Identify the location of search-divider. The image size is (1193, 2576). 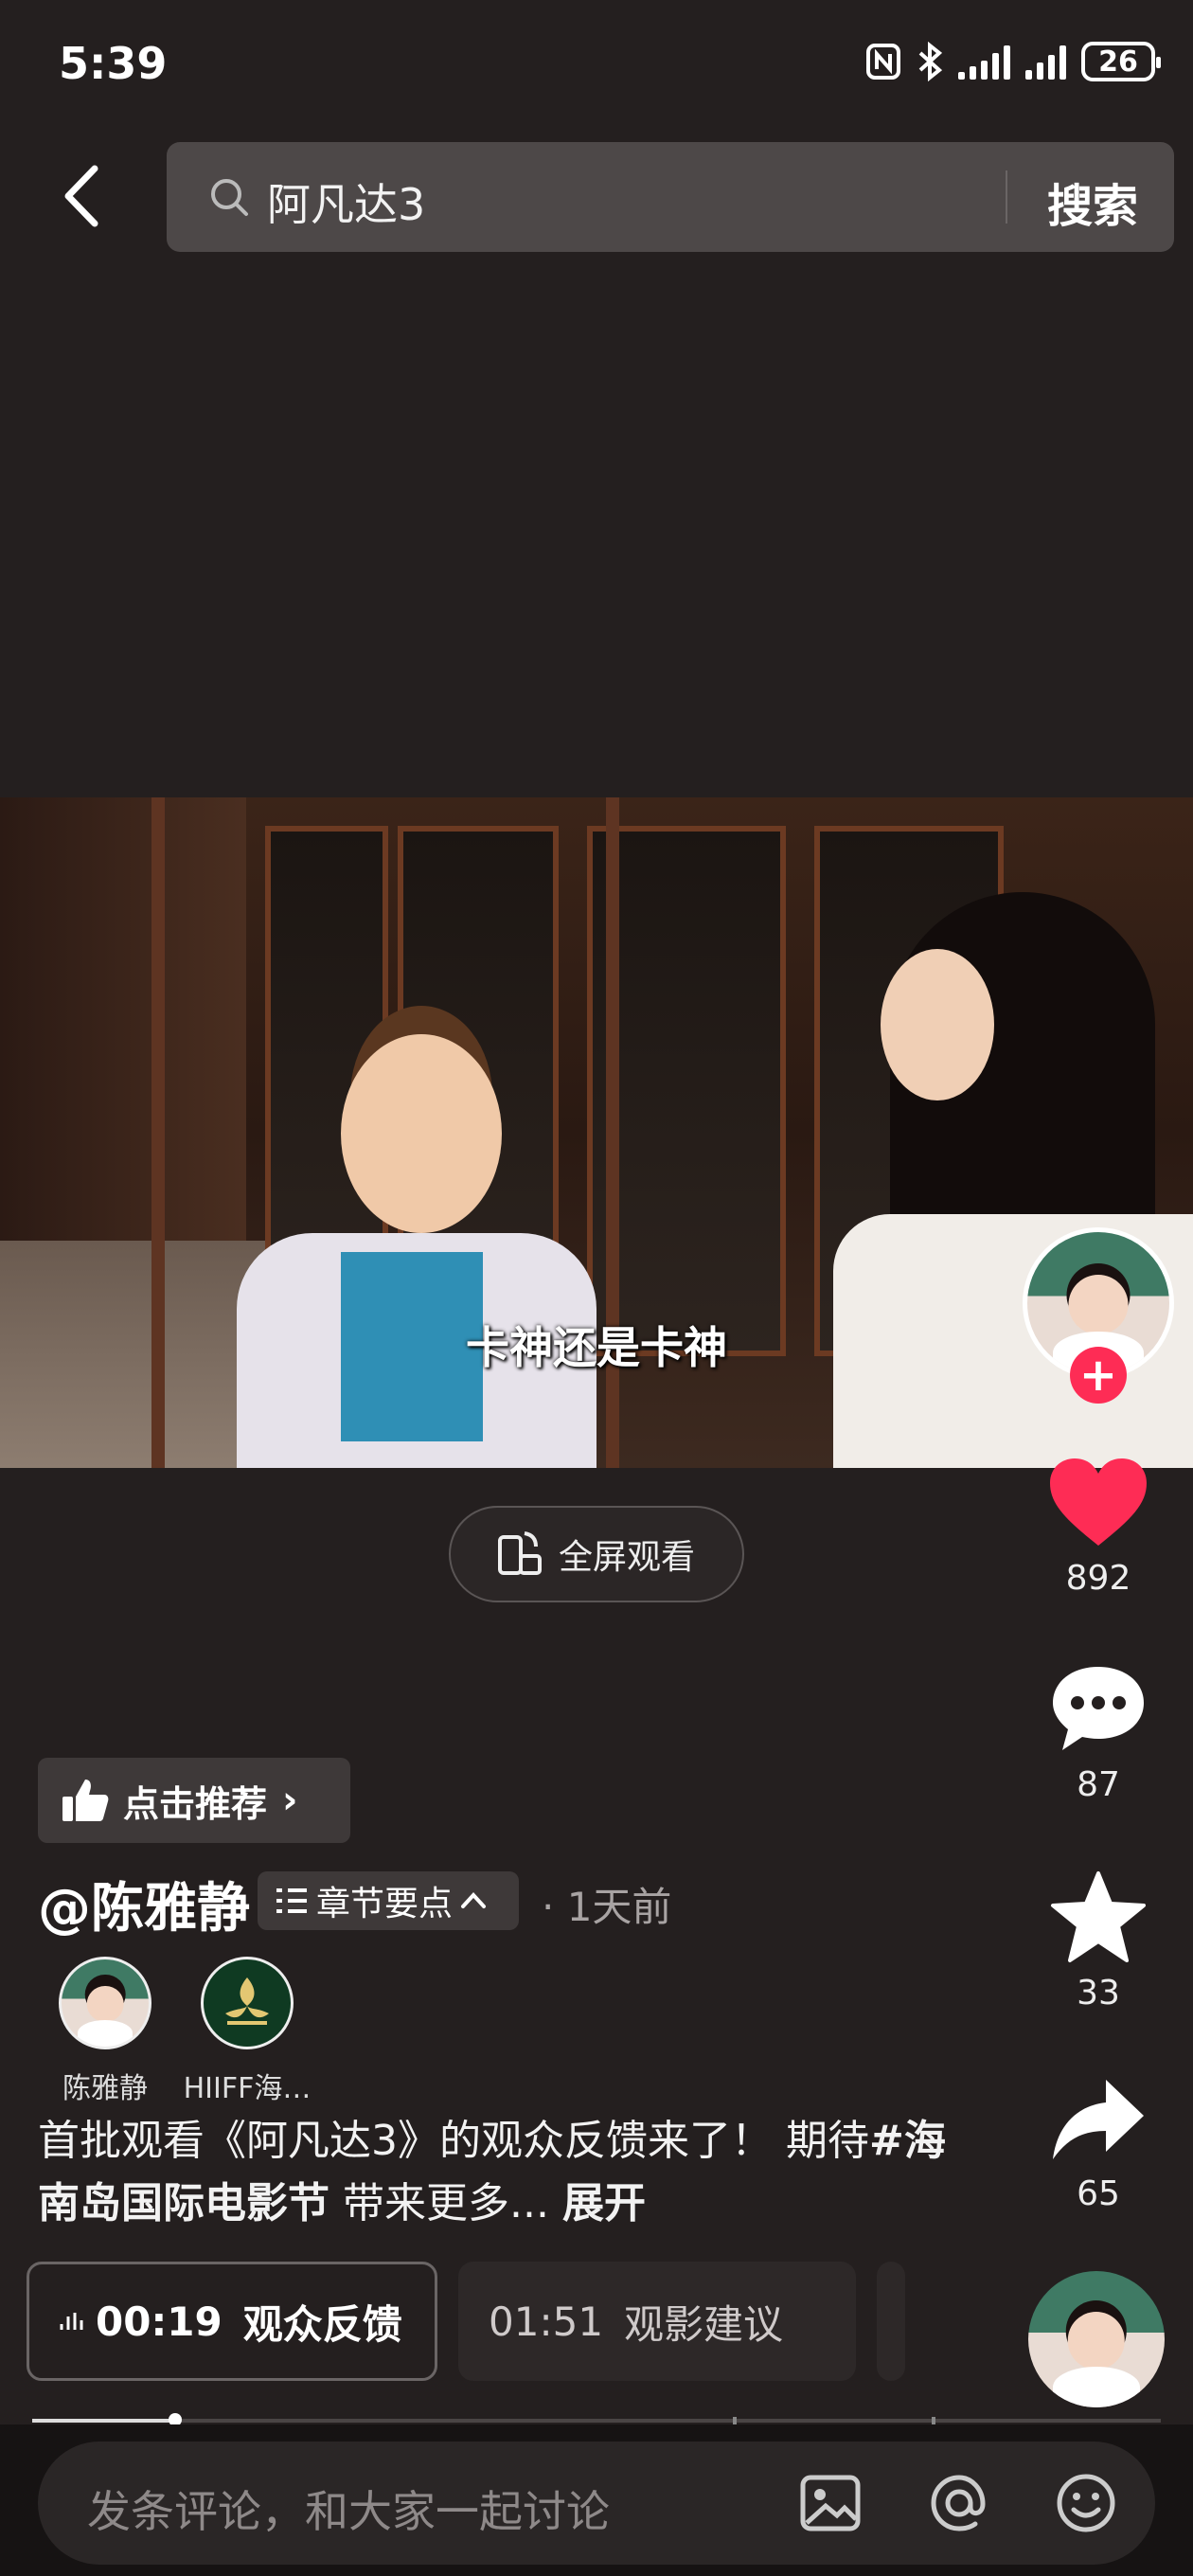
(1006, 197).